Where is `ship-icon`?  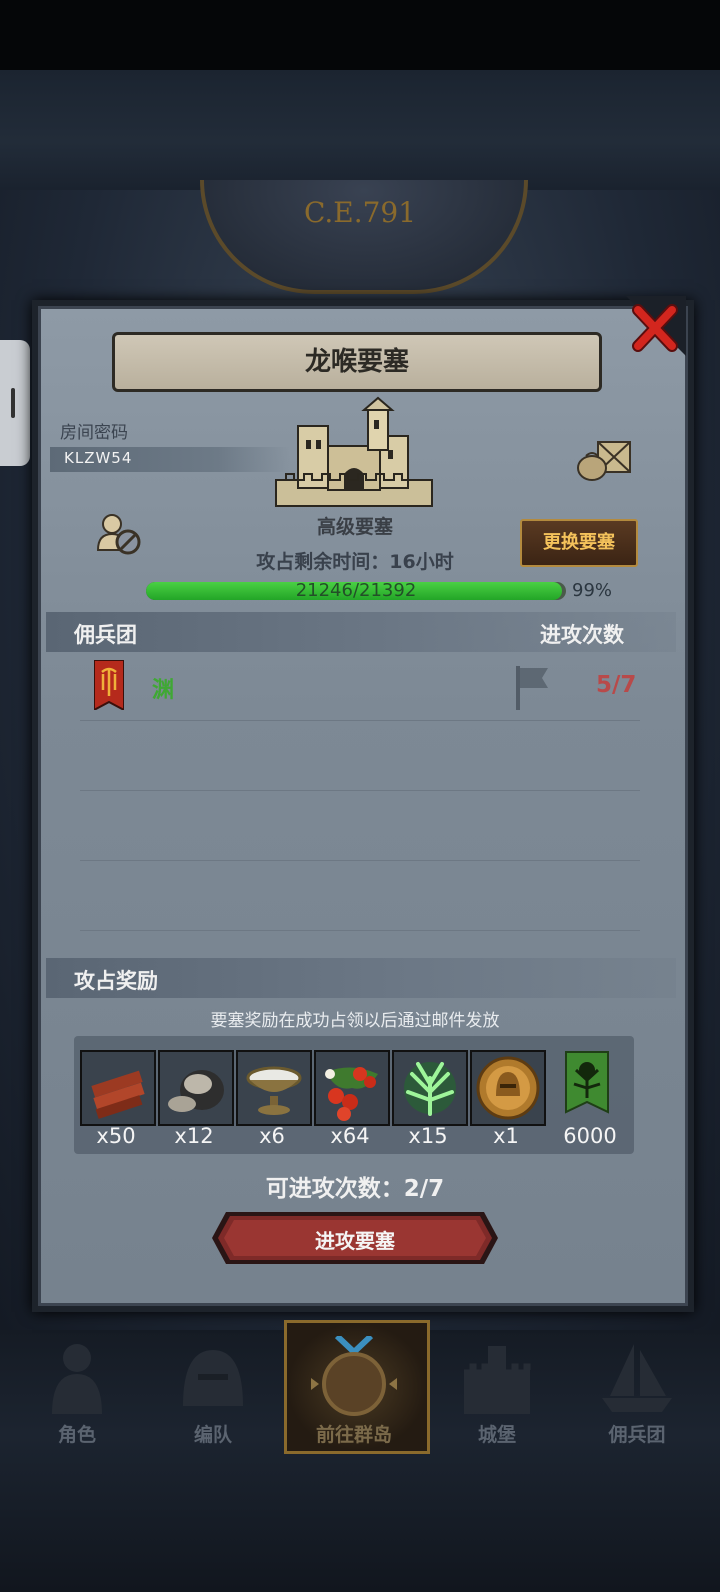 ship-icon is located at coordinates (637, 1378).